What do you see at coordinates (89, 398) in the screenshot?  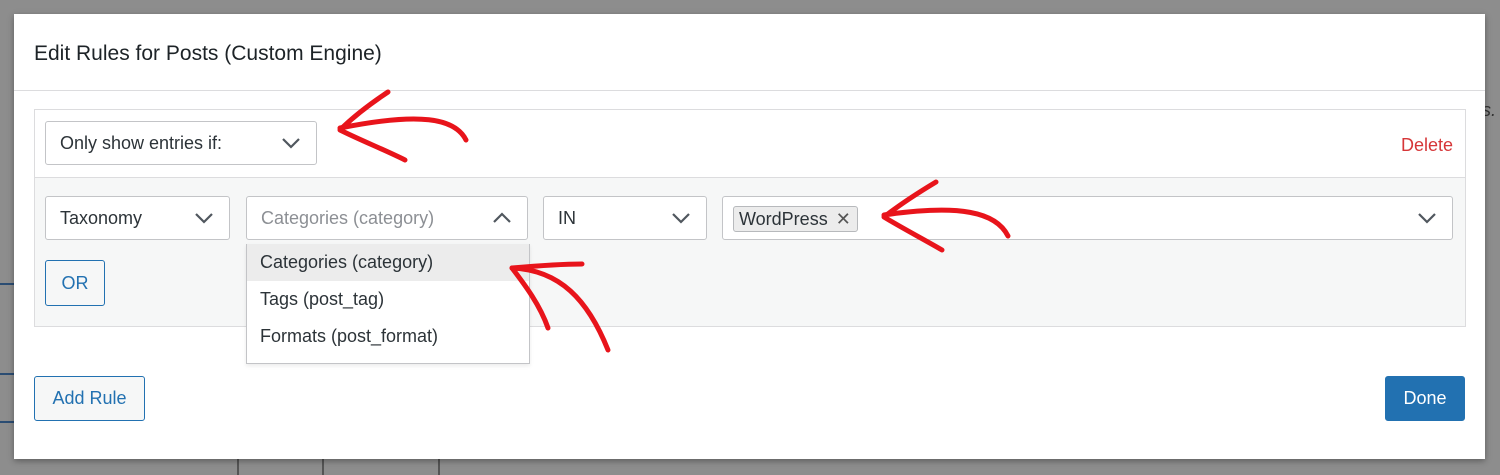 I see `add-rule-button: Add Rule` at bounding box center [89, 398].